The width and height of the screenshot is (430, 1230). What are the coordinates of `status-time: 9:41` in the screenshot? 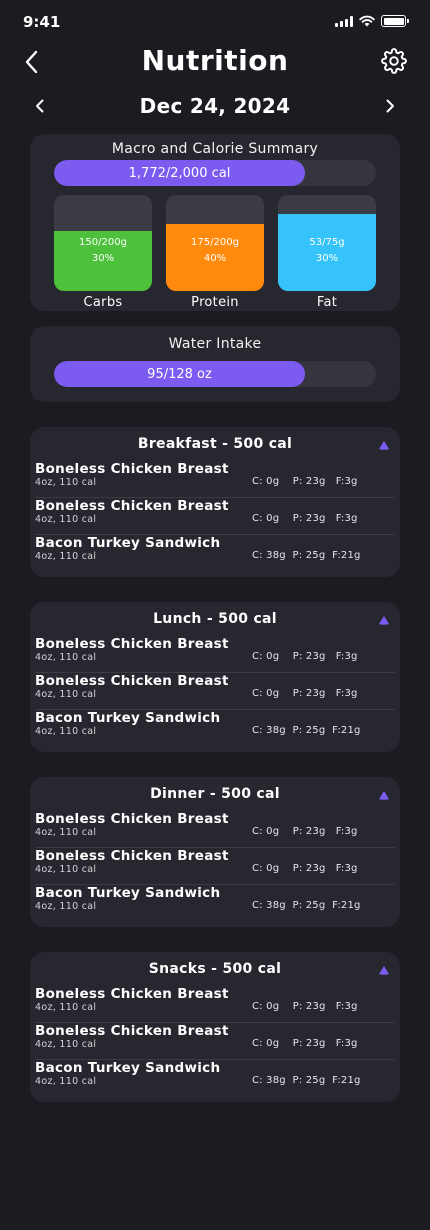 It's located at (42, 22).